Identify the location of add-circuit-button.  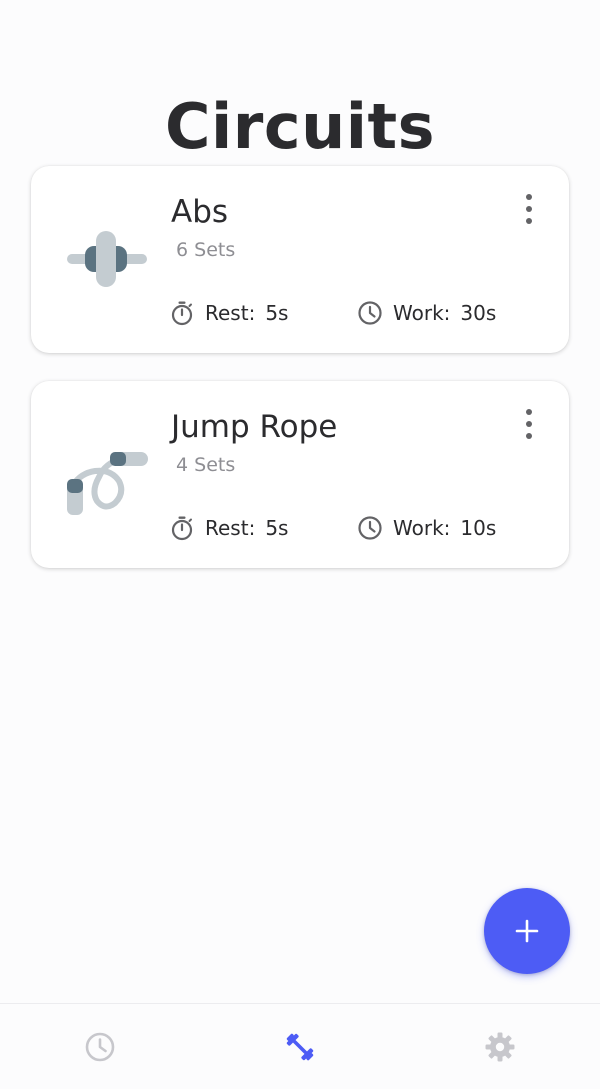
(527, 931).